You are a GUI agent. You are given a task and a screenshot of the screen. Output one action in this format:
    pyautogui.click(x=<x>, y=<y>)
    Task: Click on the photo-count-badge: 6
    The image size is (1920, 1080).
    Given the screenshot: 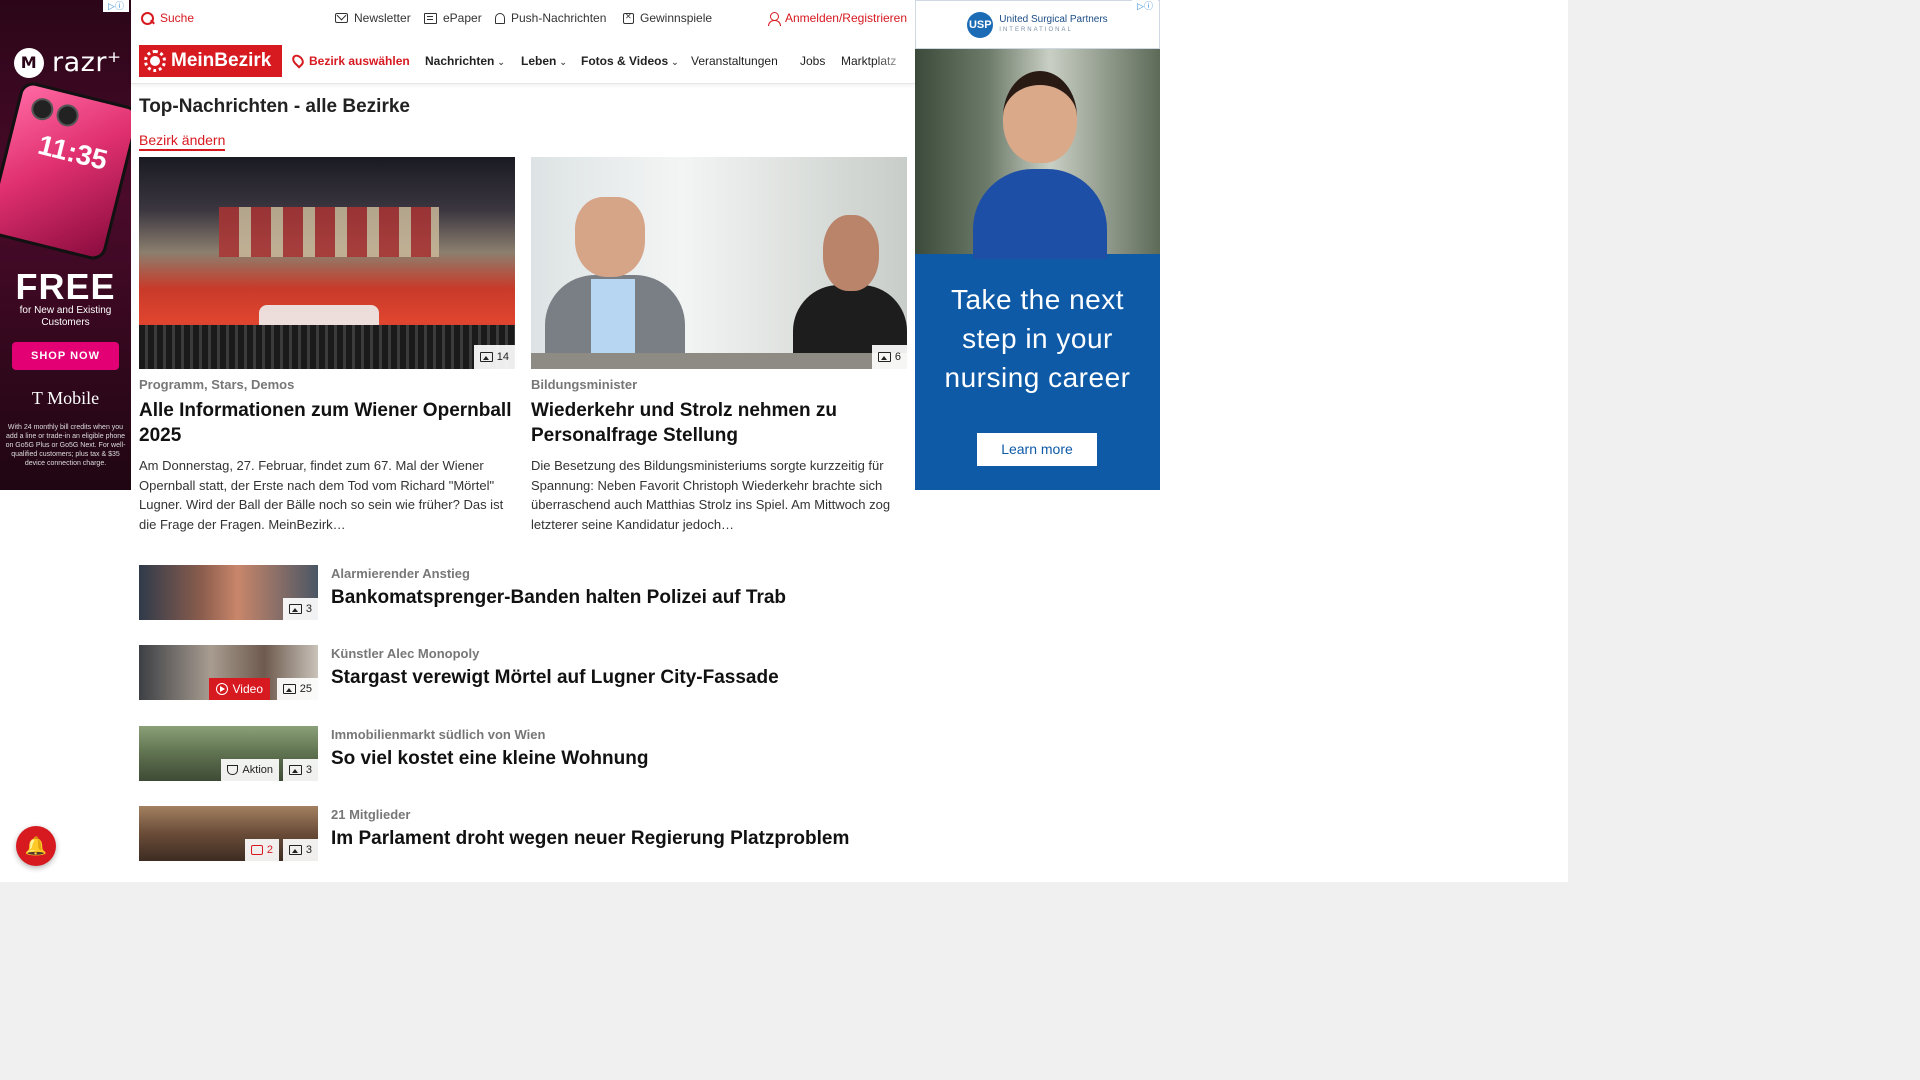 What is the action you would take?
    pyautogui.click(x=889, y=357)
    